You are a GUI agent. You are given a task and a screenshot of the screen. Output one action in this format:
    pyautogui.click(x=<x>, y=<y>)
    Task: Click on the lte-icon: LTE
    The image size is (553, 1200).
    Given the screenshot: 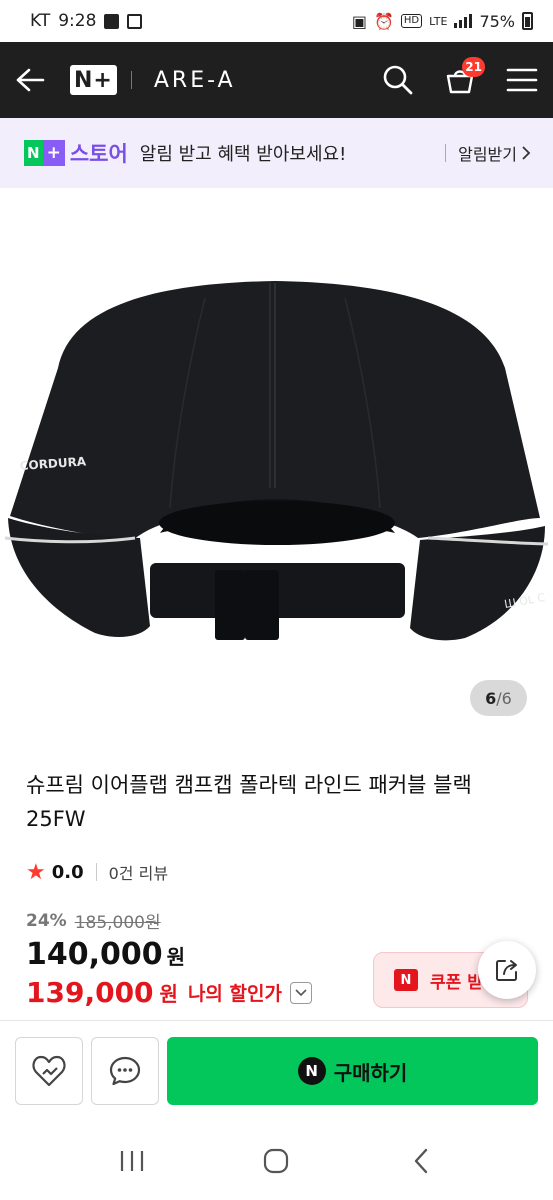 What is the action you would take?
    pyautogui.click(x=438, y=21)
    